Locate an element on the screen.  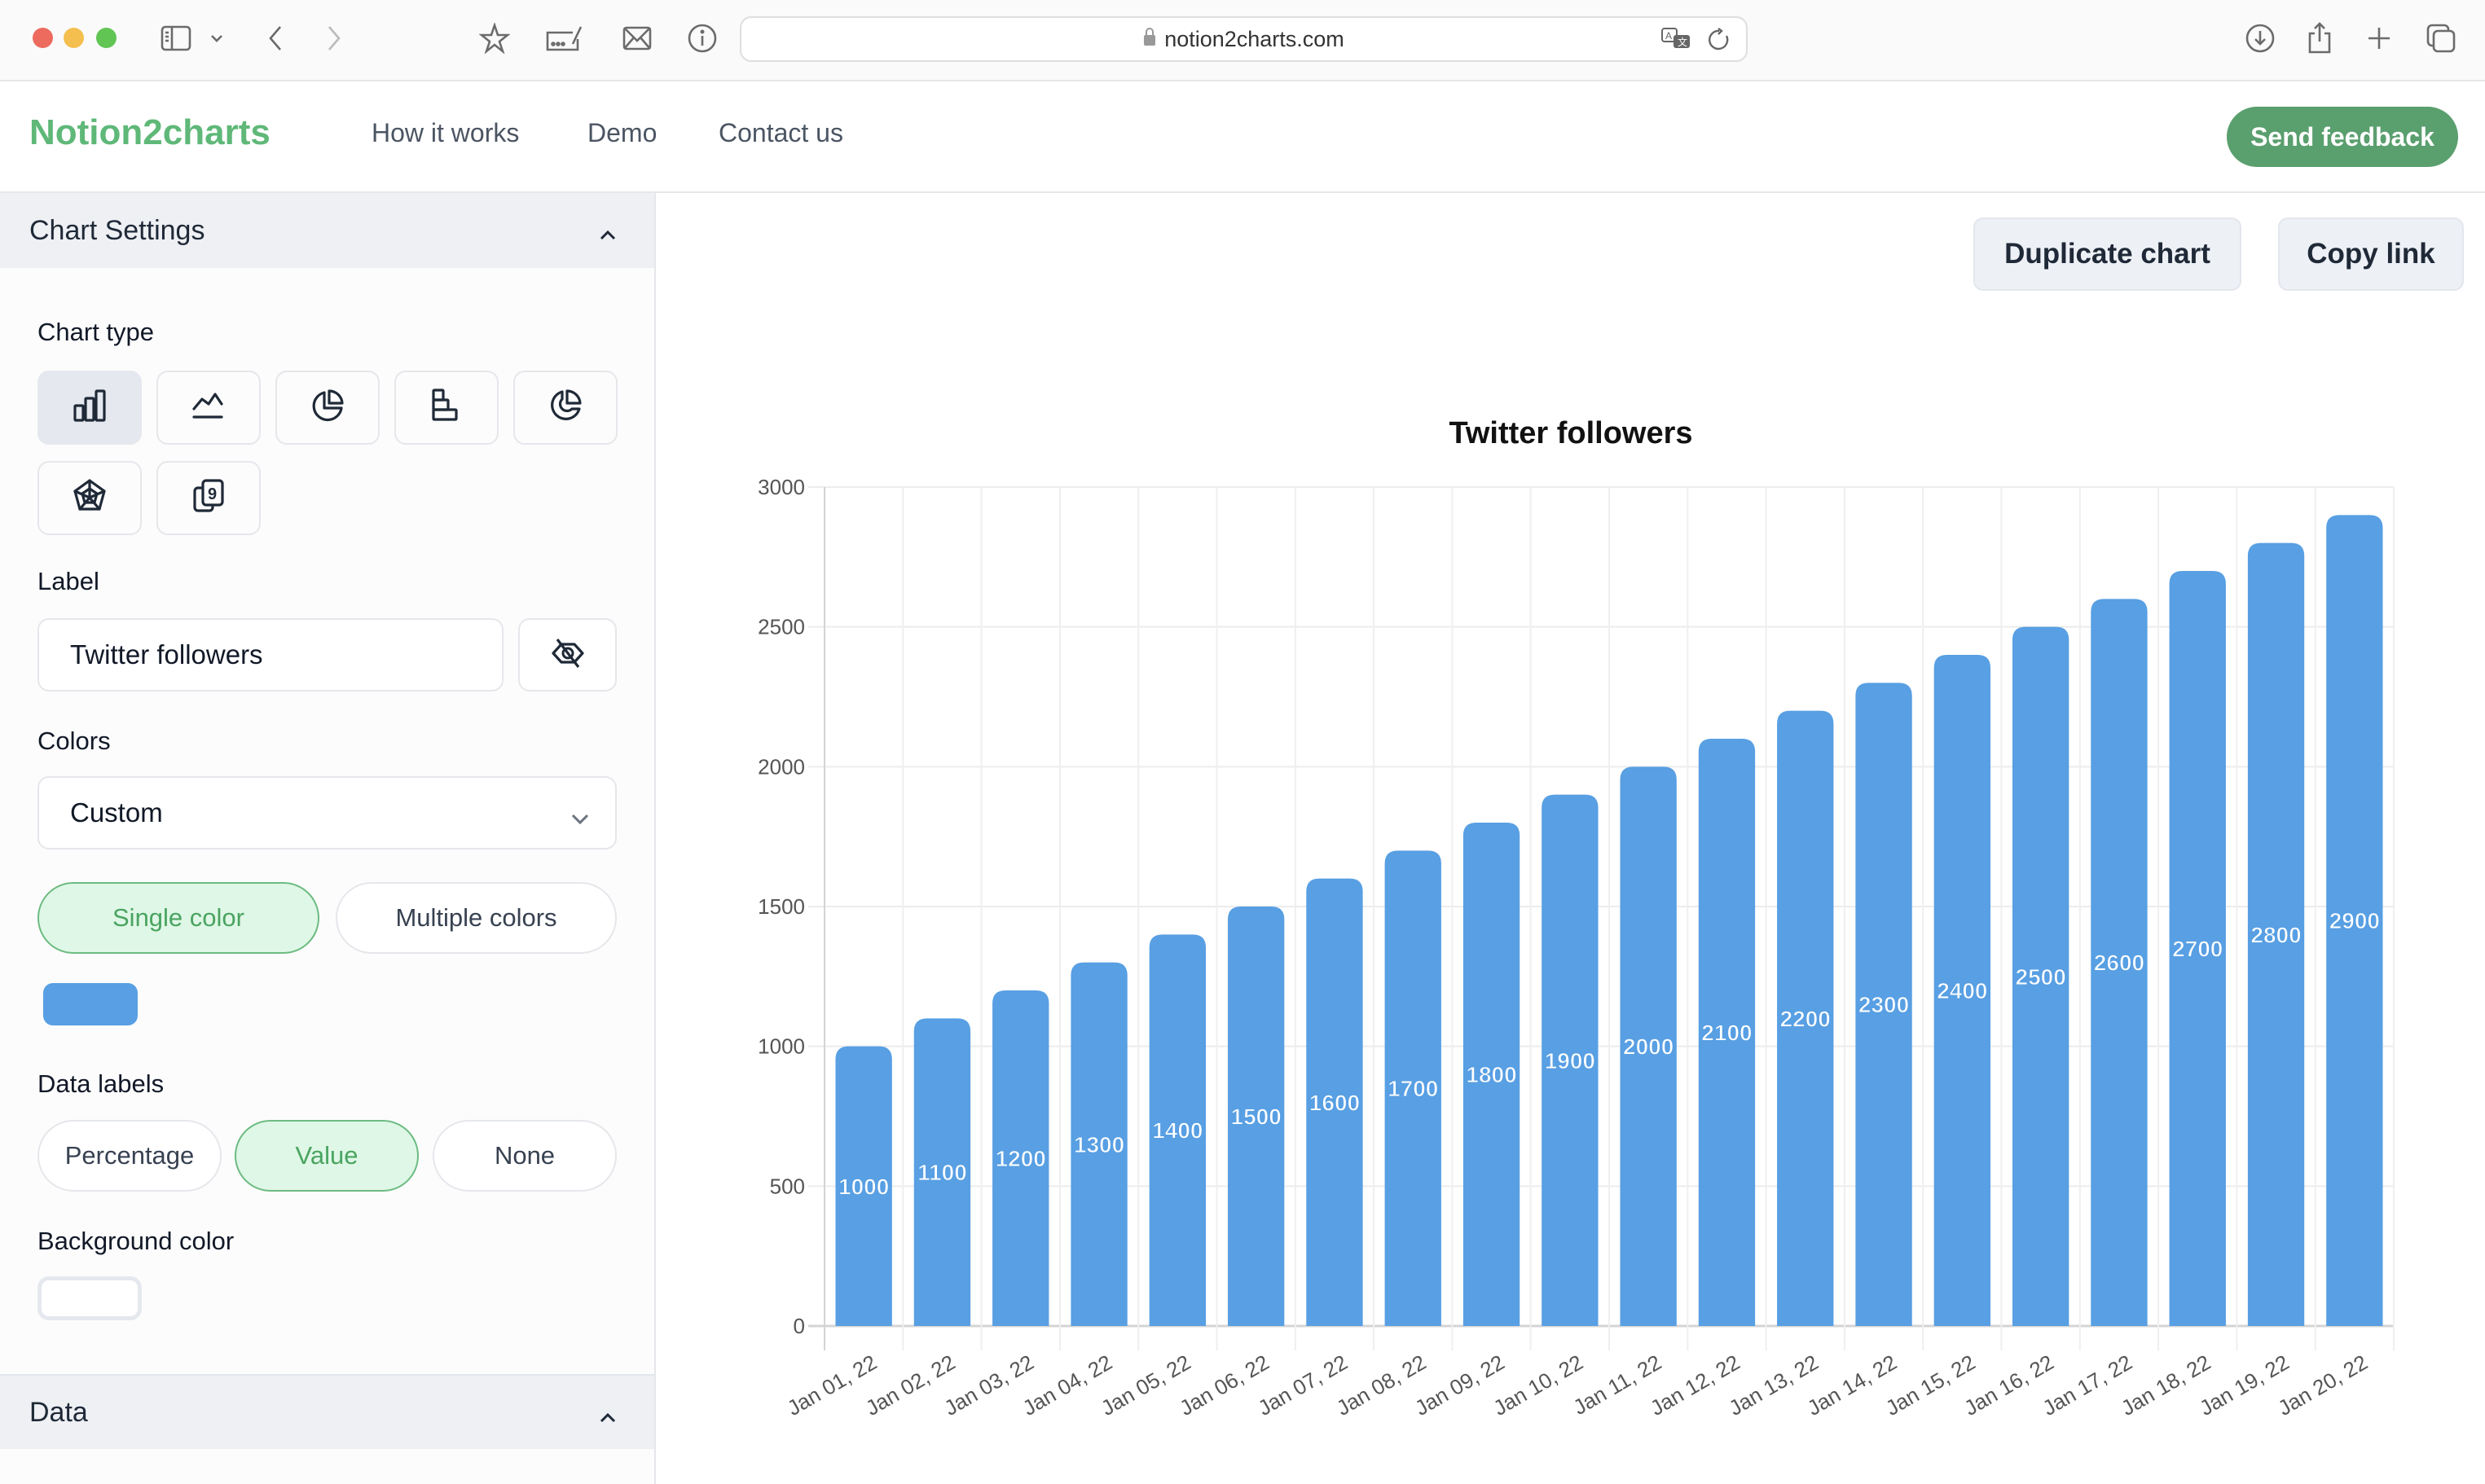
line-chart-icon is located at coordinates (209, 408).